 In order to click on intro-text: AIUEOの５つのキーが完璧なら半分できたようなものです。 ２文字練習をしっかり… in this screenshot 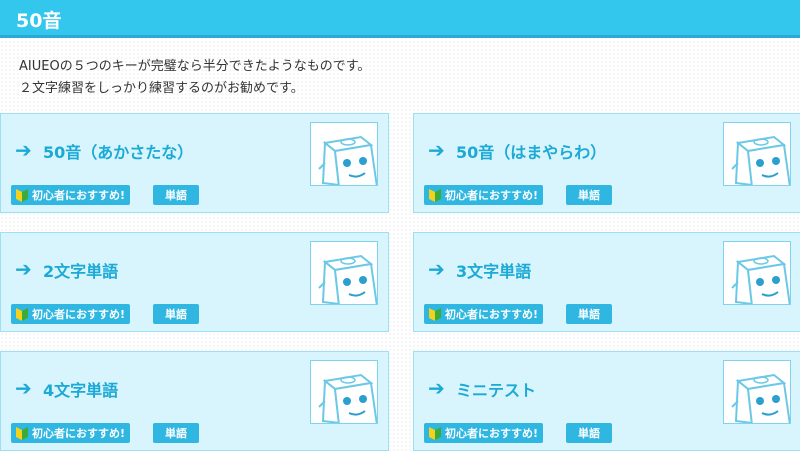, I will do `click(399, 78)`.